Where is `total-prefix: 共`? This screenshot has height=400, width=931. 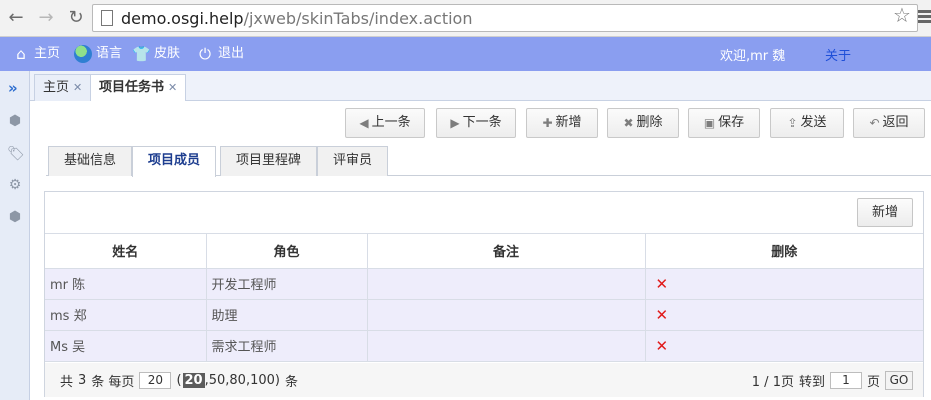
total-prefix: 共 is located at coordinates (67, 382).